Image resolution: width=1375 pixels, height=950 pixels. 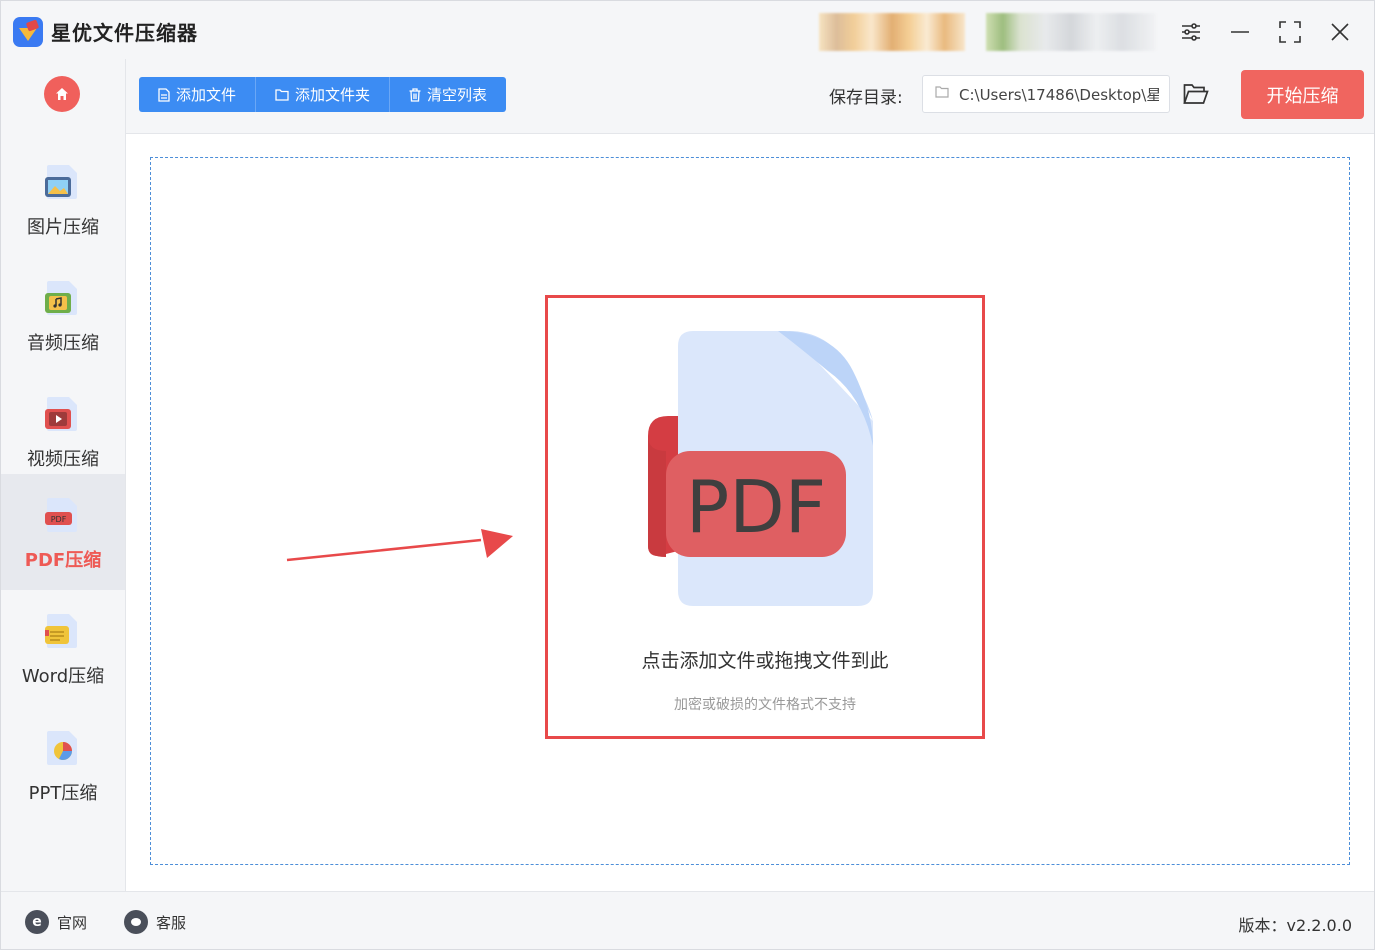 I want to click on blurred-user-info, so click(x=1071, y=32).